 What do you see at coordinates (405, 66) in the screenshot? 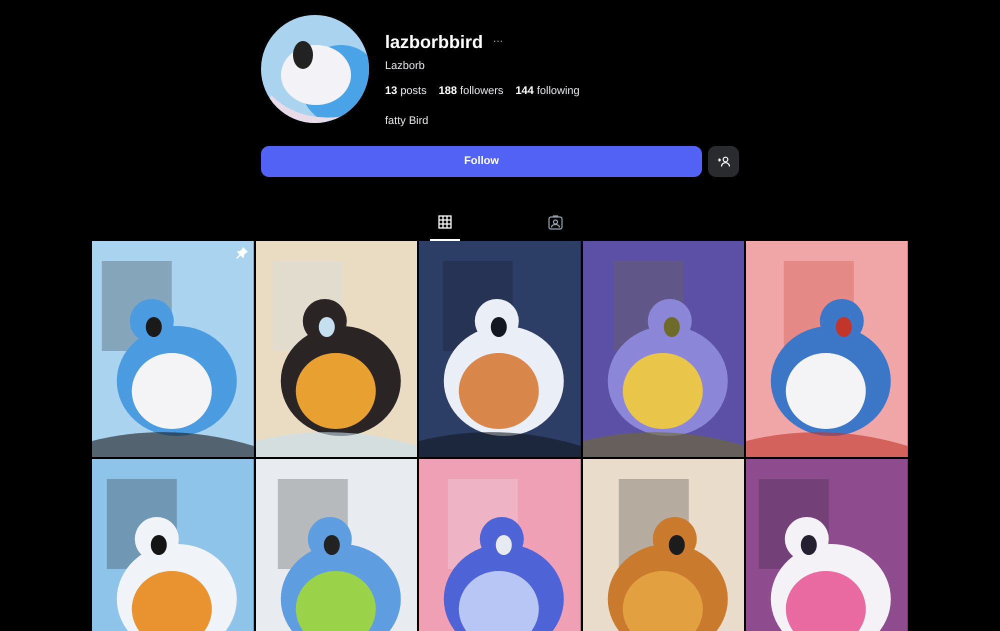
I see `display-name: Lazborb` at bounding box center [405, 66].